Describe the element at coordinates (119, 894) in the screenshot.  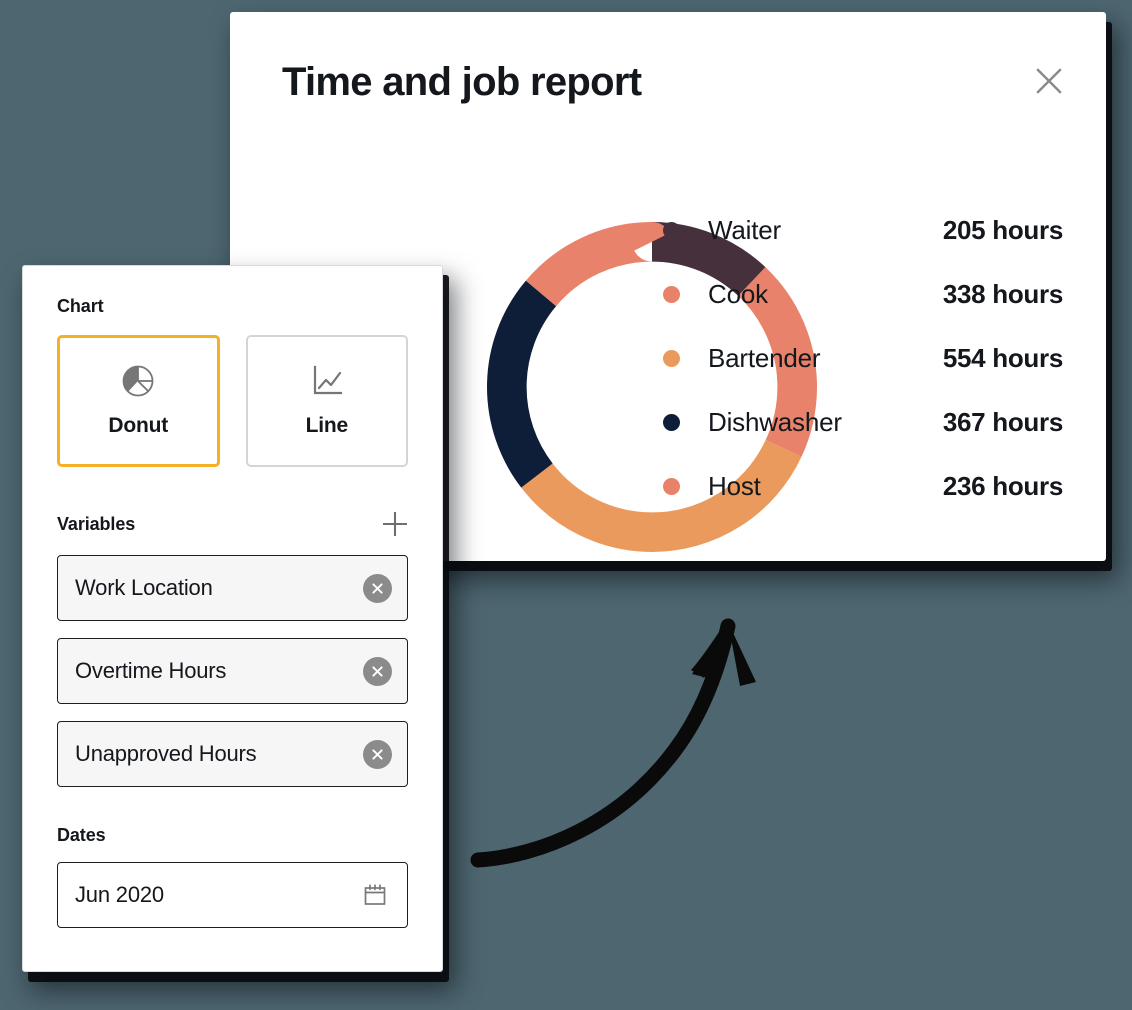
I see `date-value: Jun 2020` at that location.